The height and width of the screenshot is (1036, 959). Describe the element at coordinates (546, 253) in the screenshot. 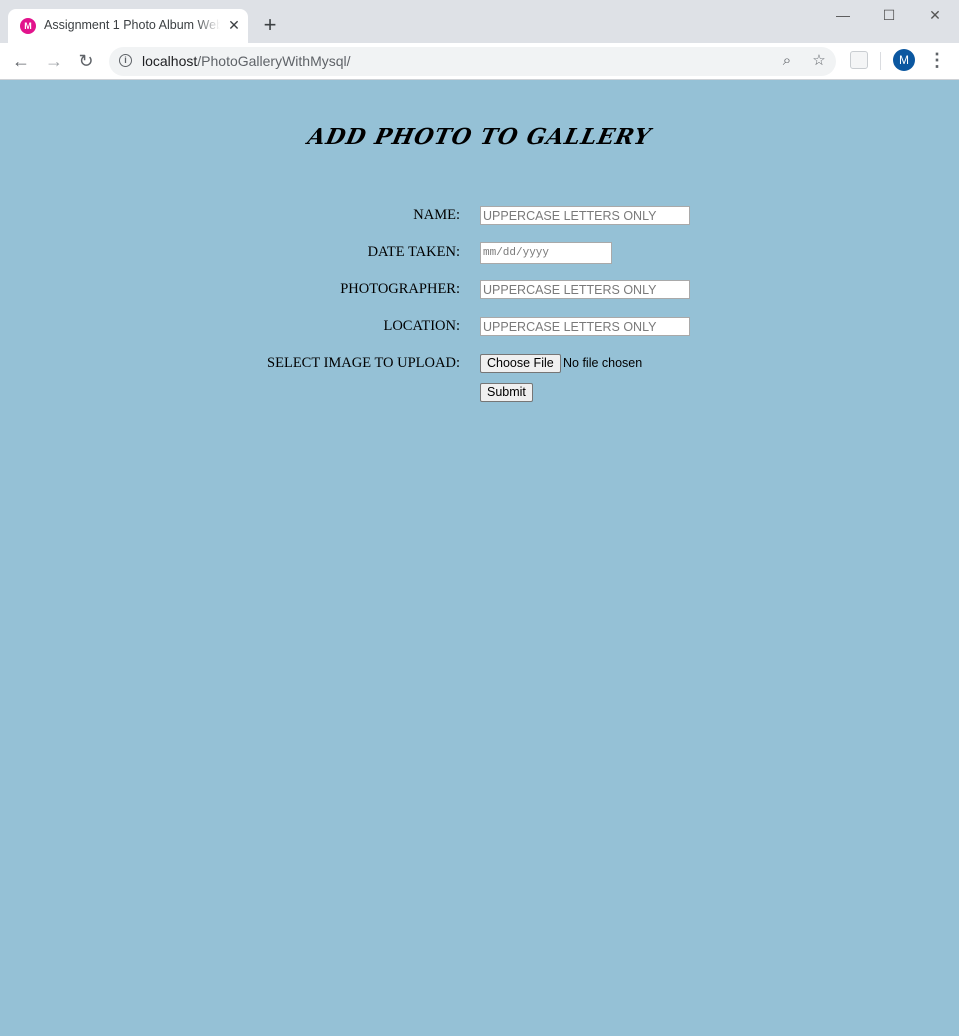

I see `date-taken-input` at that location.